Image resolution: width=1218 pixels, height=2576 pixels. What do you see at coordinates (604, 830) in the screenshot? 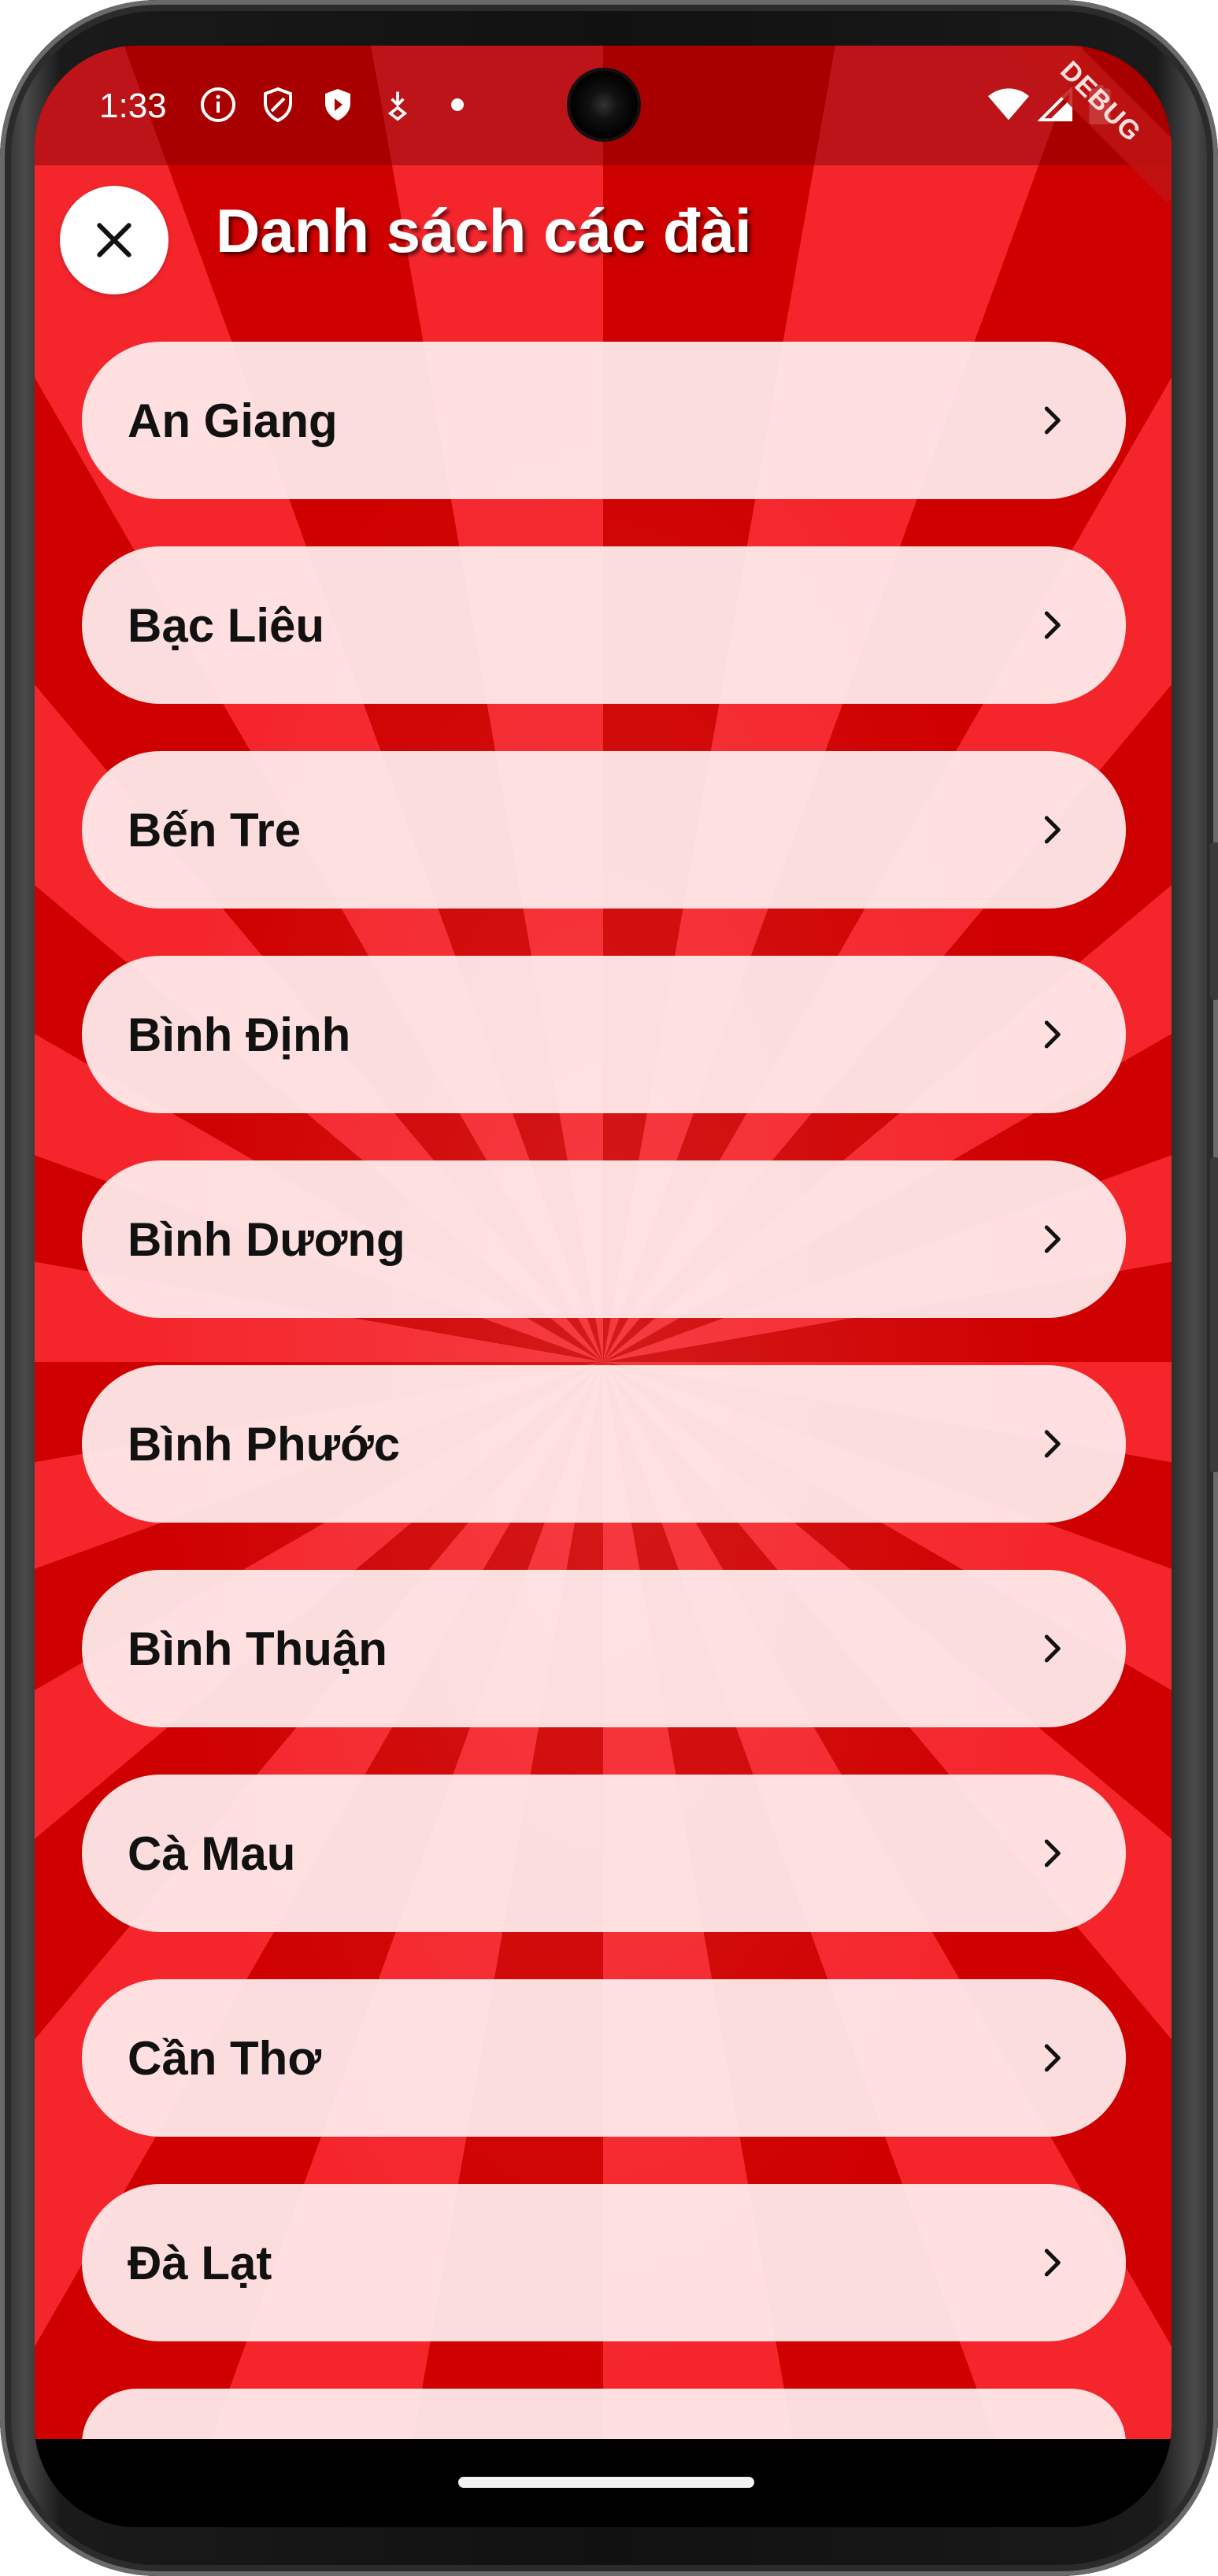
I see `station-list-item: Bến Tre` at bounding box center [604, 830].